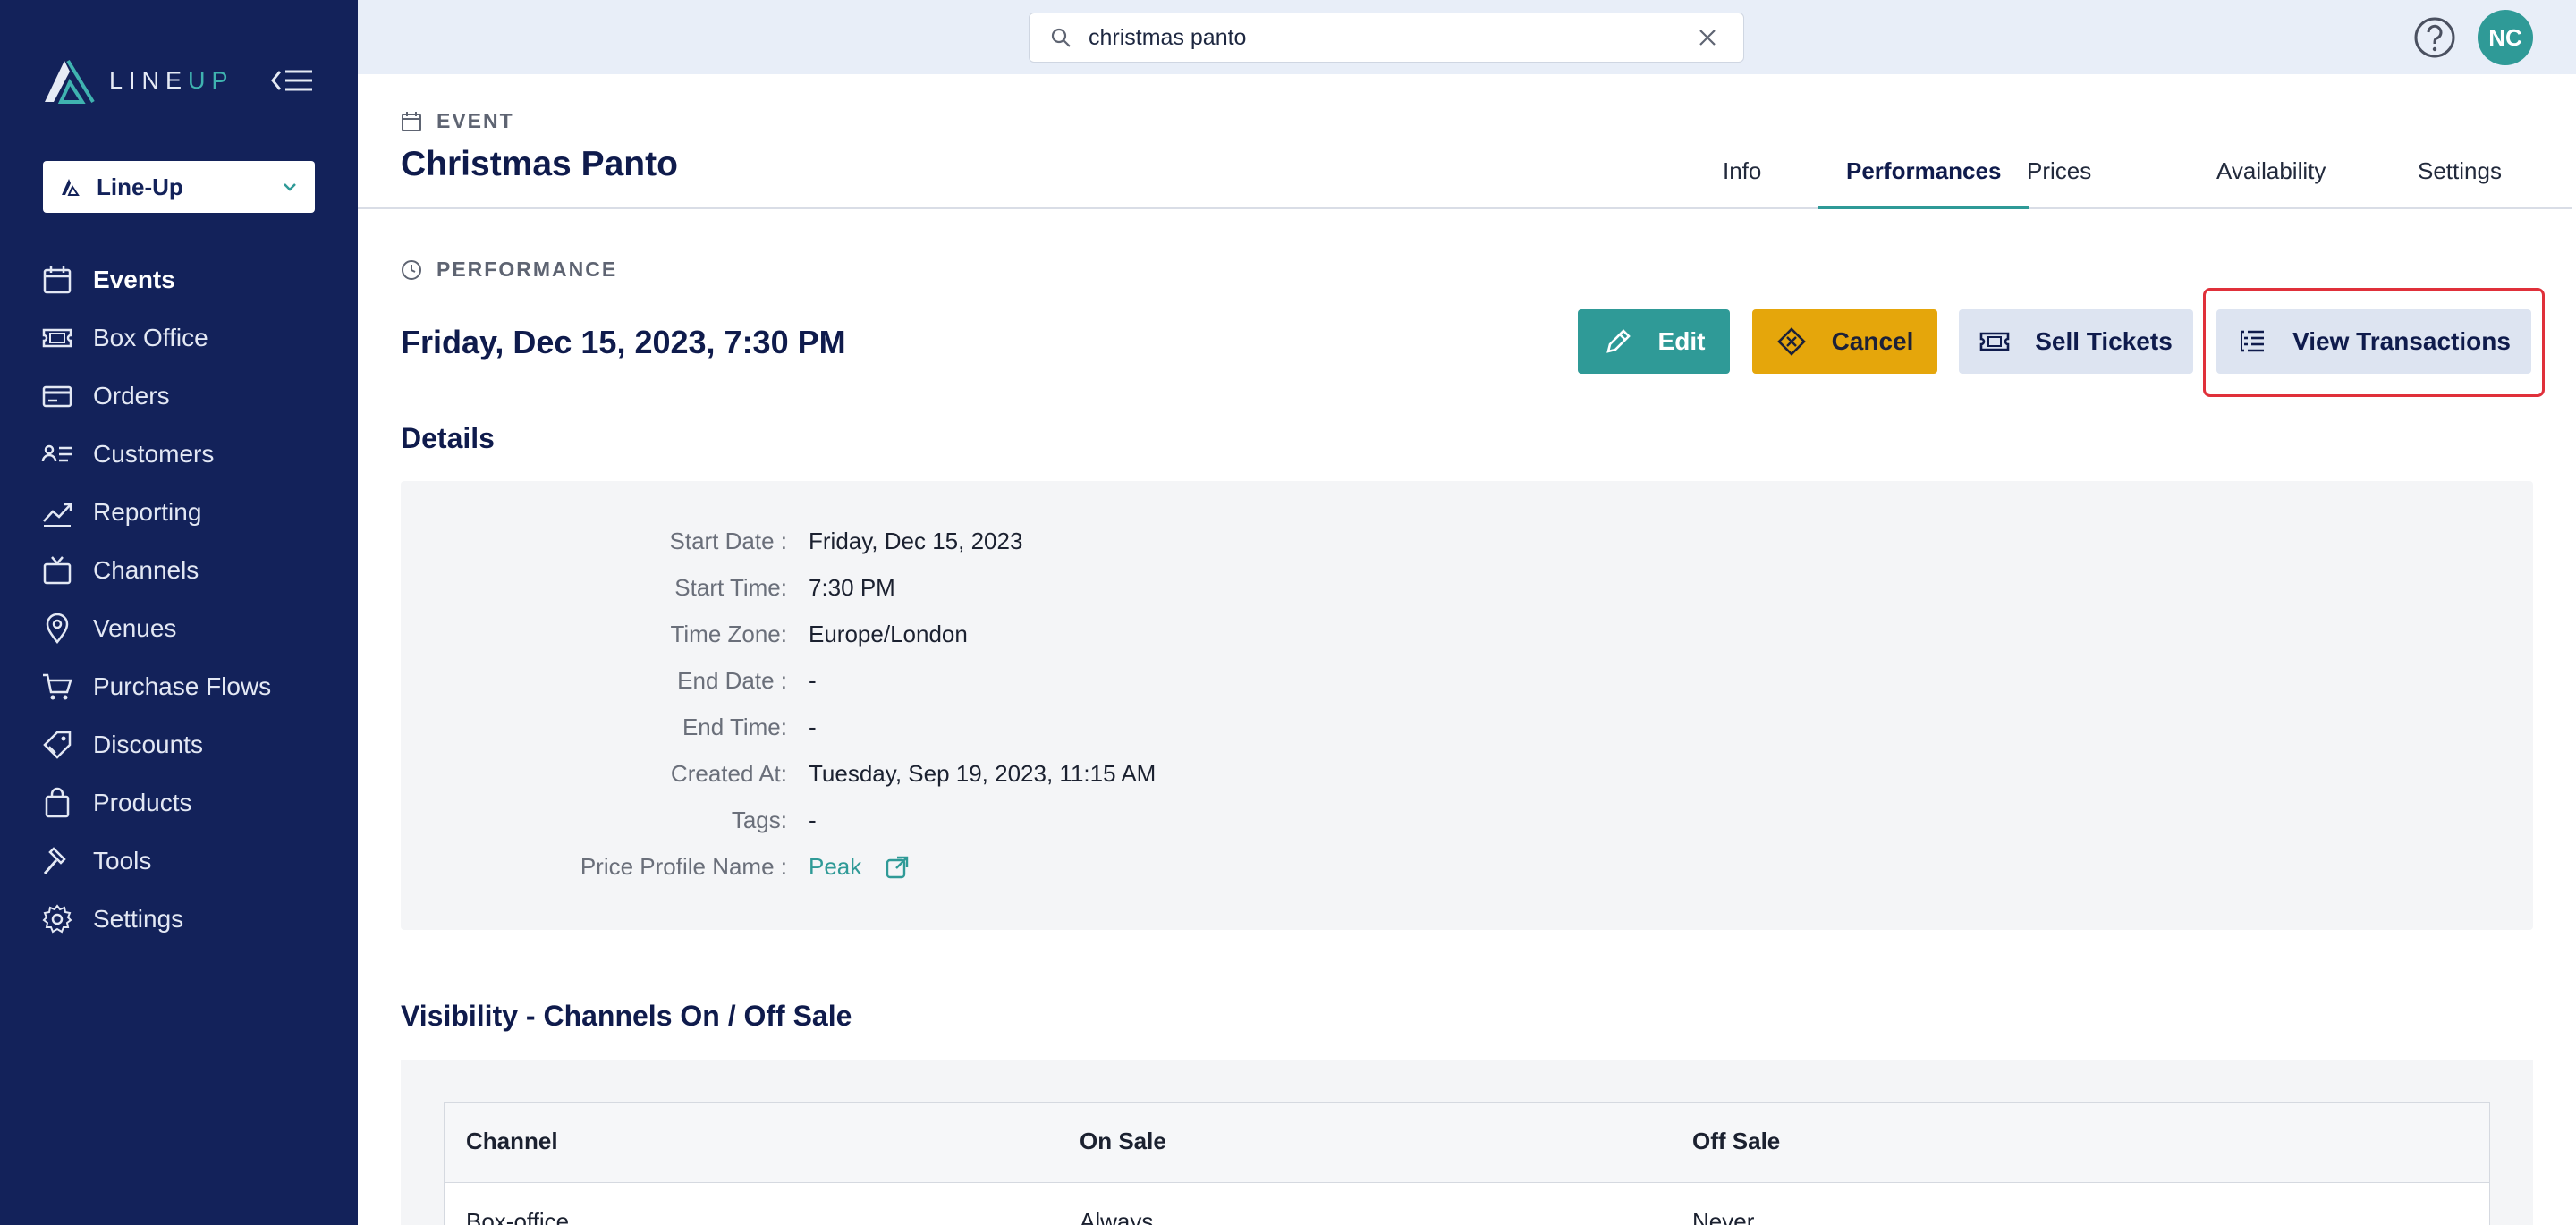 The height and width of the screenshot is (1225, 2576). I want to click on detail-value: -, so click(813, 820).